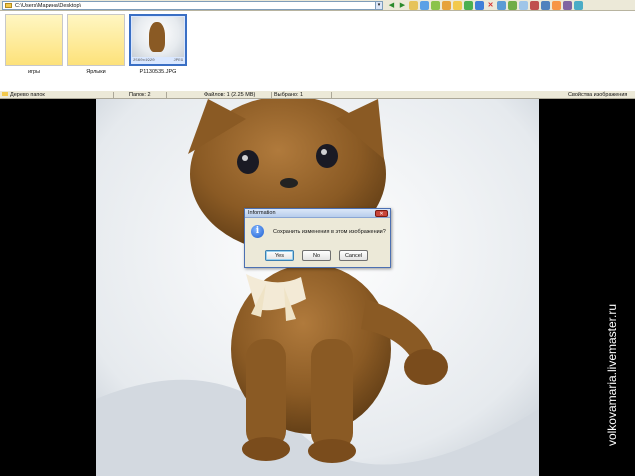 The width and height of the screenshot is (635, 476). I want to click on image-dimensions: 2560x1920, so click(144, 61).